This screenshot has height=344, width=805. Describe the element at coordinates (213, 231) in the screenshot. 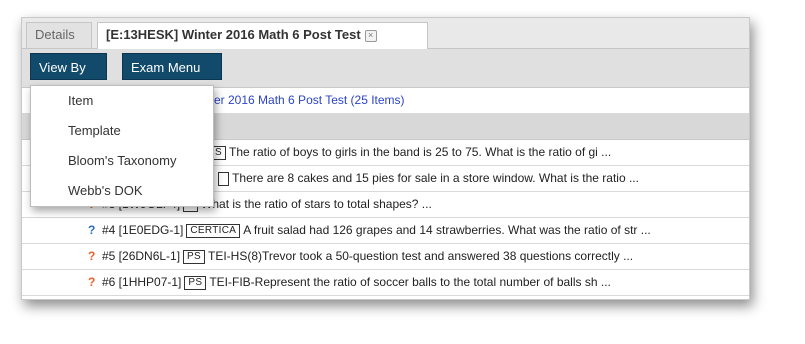

I see `item-tag: CERTICA` at that location.